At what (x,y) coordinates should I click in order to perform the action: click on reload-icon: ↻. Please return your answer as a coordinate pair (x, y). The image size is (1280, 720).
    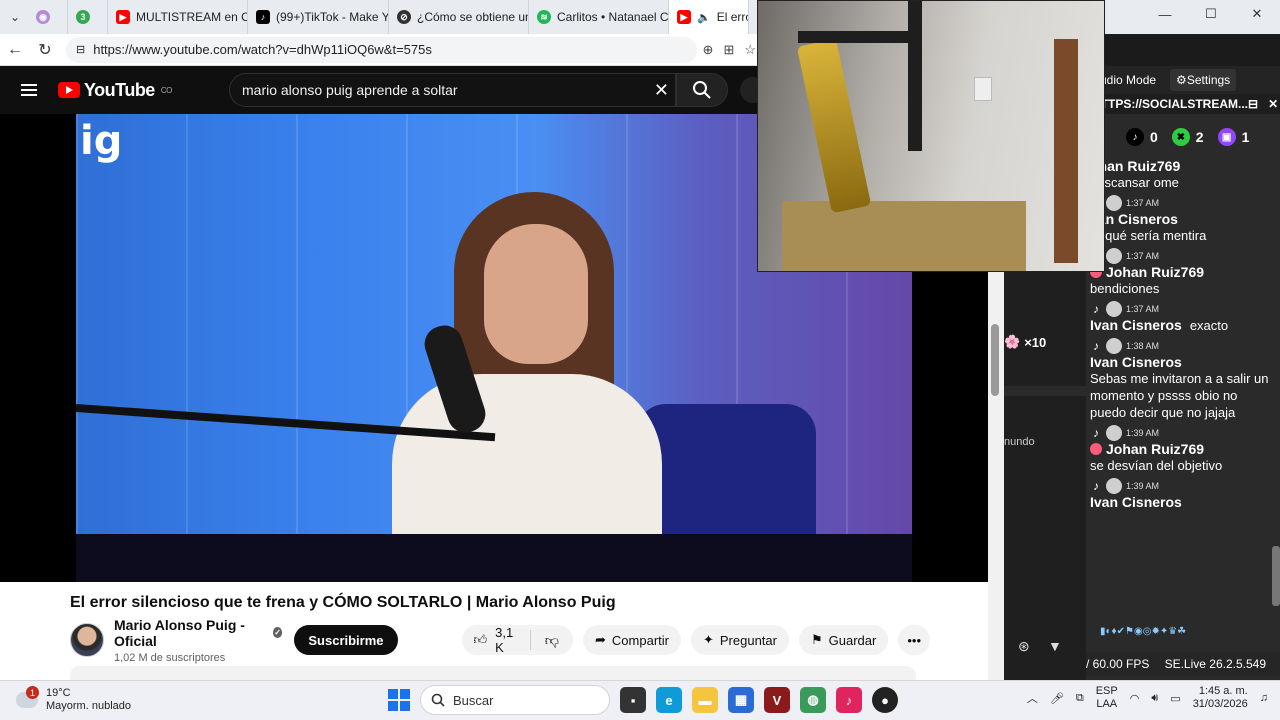
    Looking at the image, I should click on (45, 50).